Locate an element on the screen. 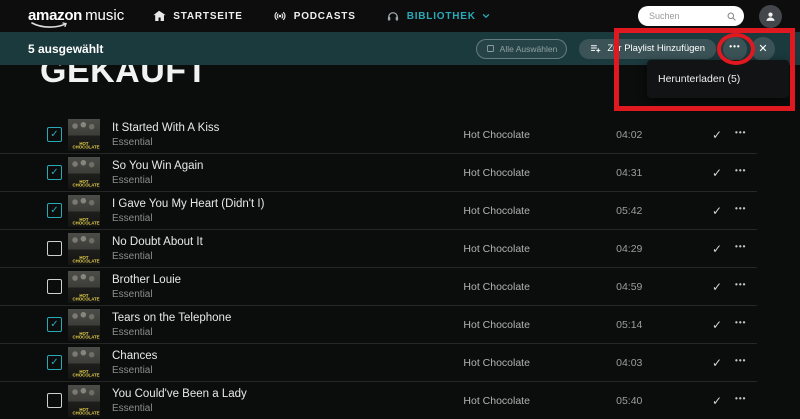 The height and width of the screenshot is (419, 800). search-icon is located at coordinates (731, 16).